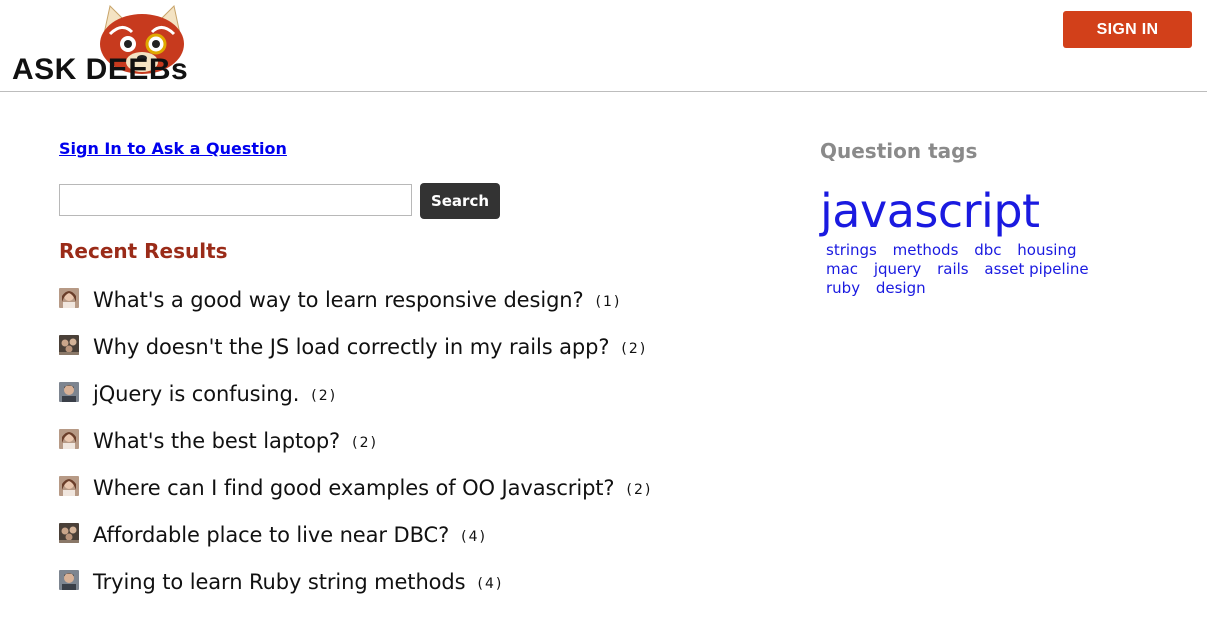  Describe the element at coordinates (608, 302) in the screenshot. I see `answer-count: (1)` at that location.